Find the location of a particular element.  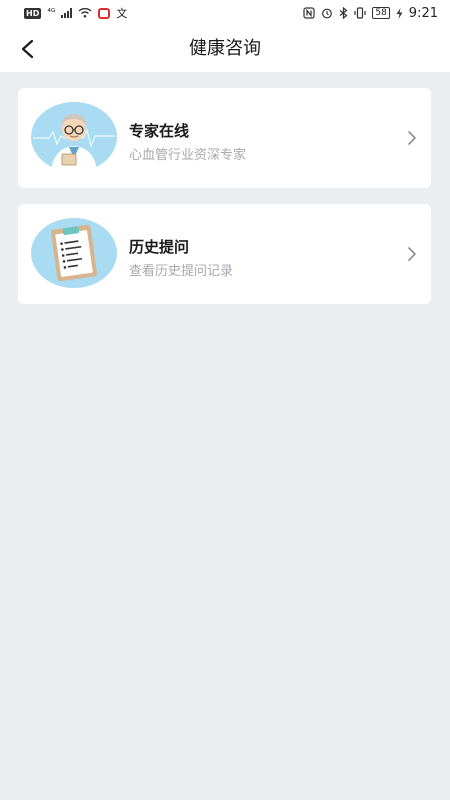

card-title: 专家在线 is located at coordinates (159, 131).